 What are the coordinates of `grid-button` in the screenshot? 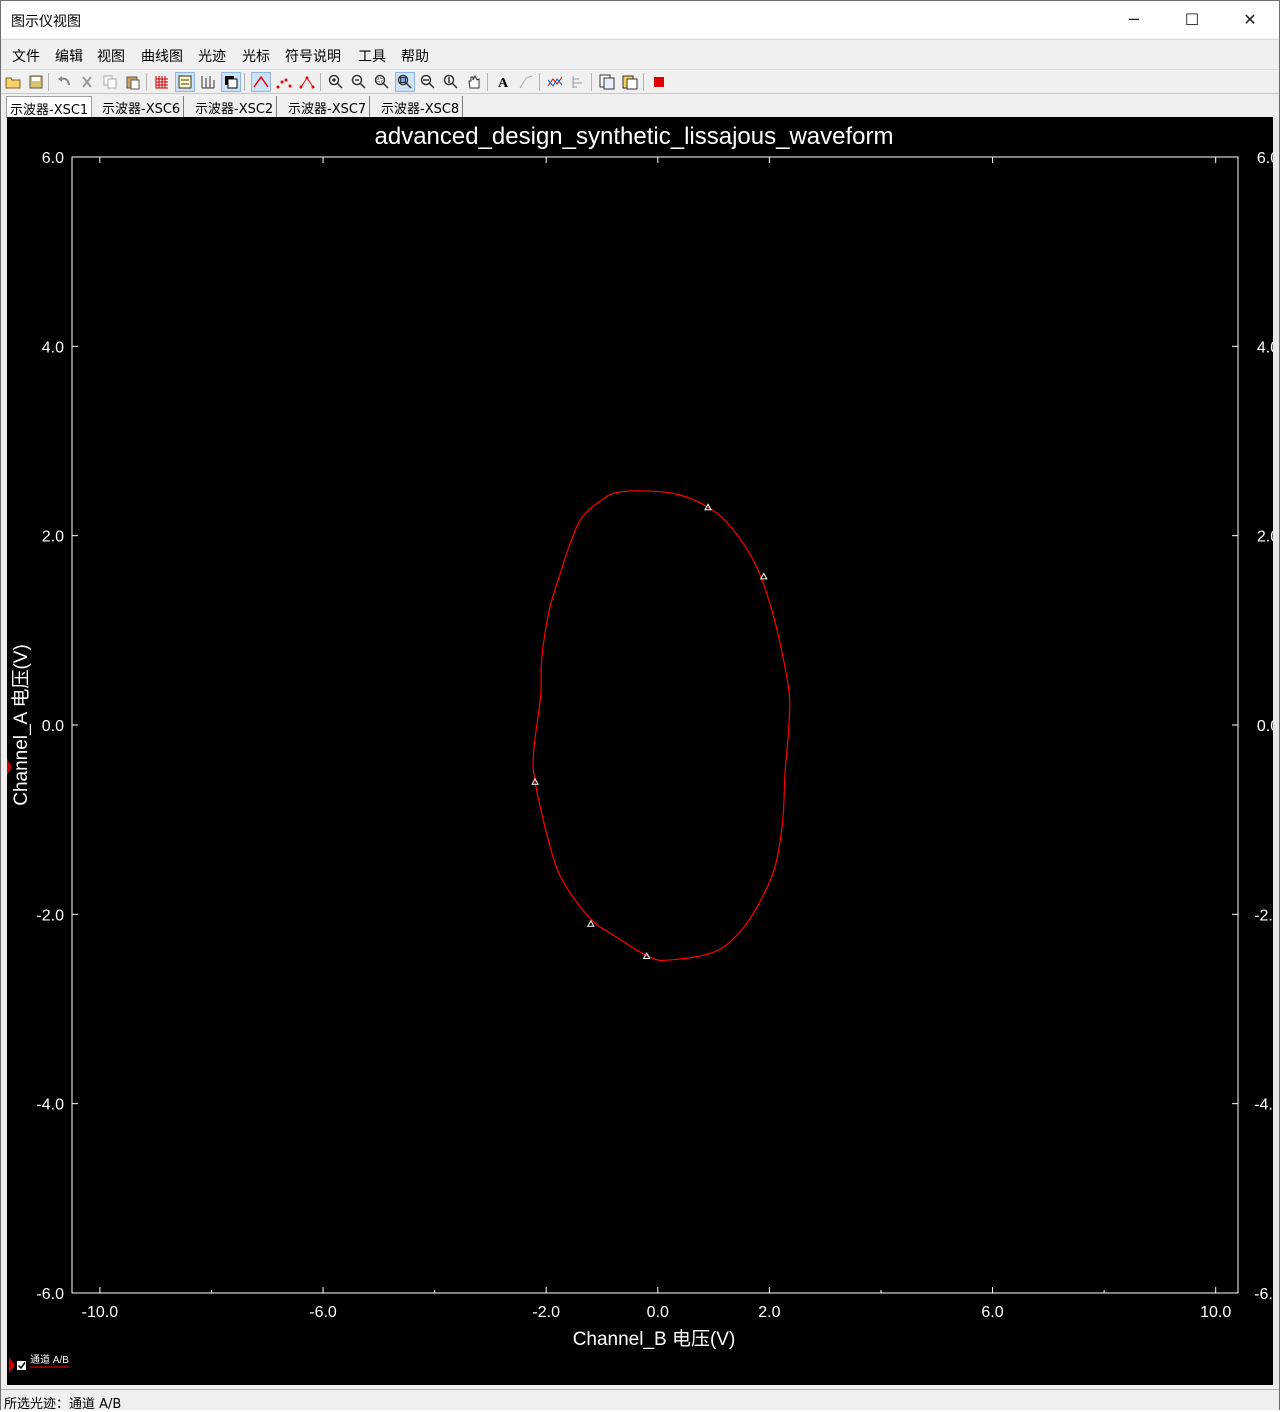 It's located at (162, 82).